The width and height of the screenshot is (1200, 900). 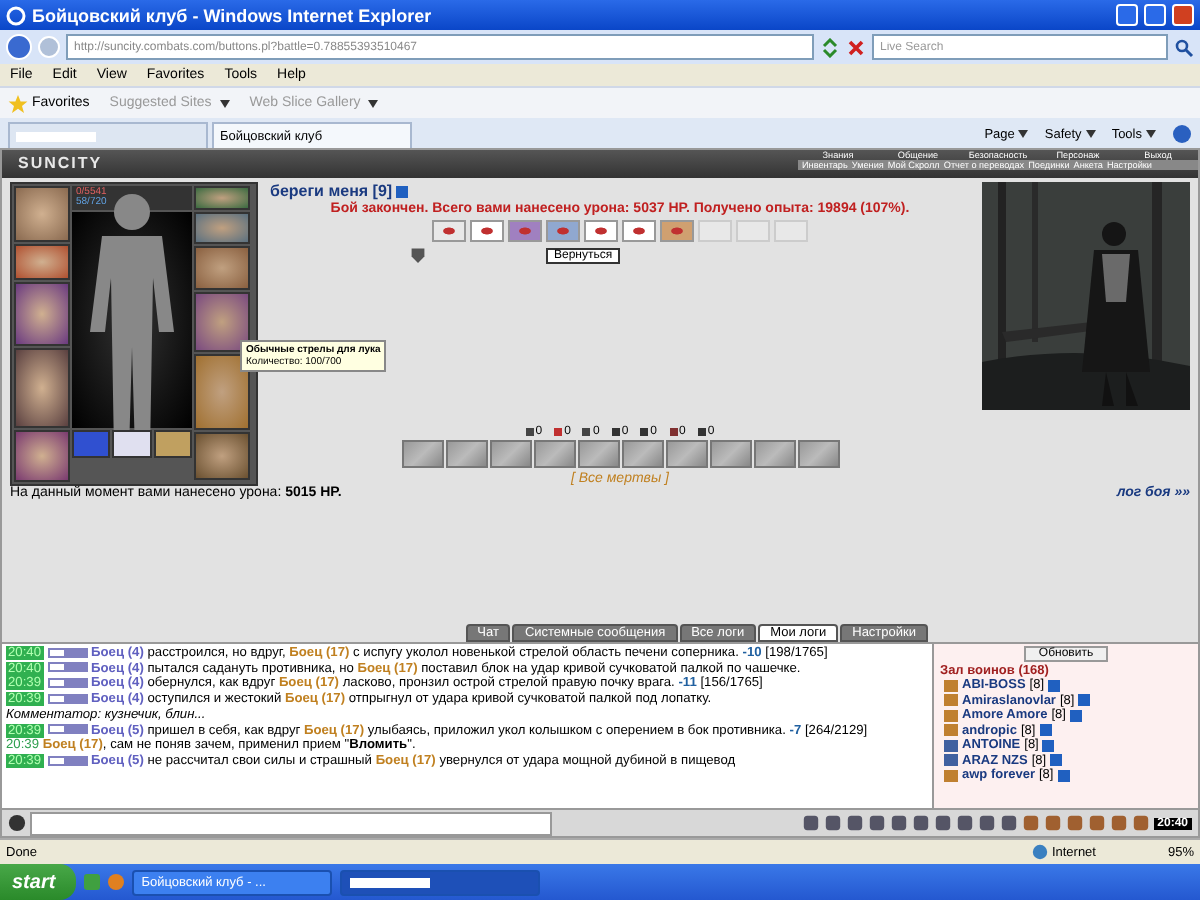 I want to click on shield-icon, so click(x=418, y=255).